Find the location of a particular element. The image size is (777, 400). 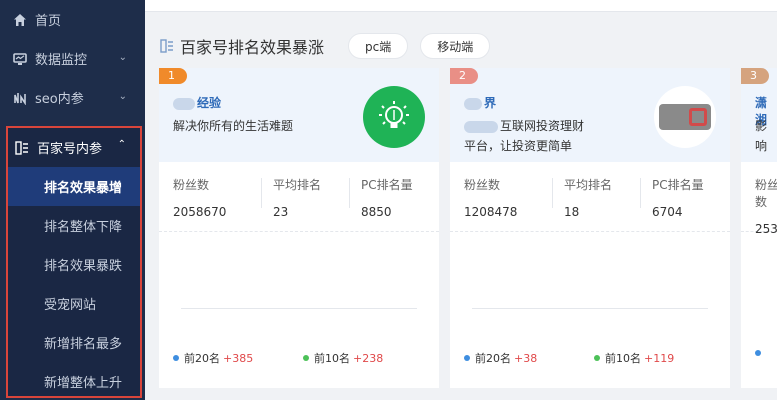

seo-icon is located at coordinates (20, 98).